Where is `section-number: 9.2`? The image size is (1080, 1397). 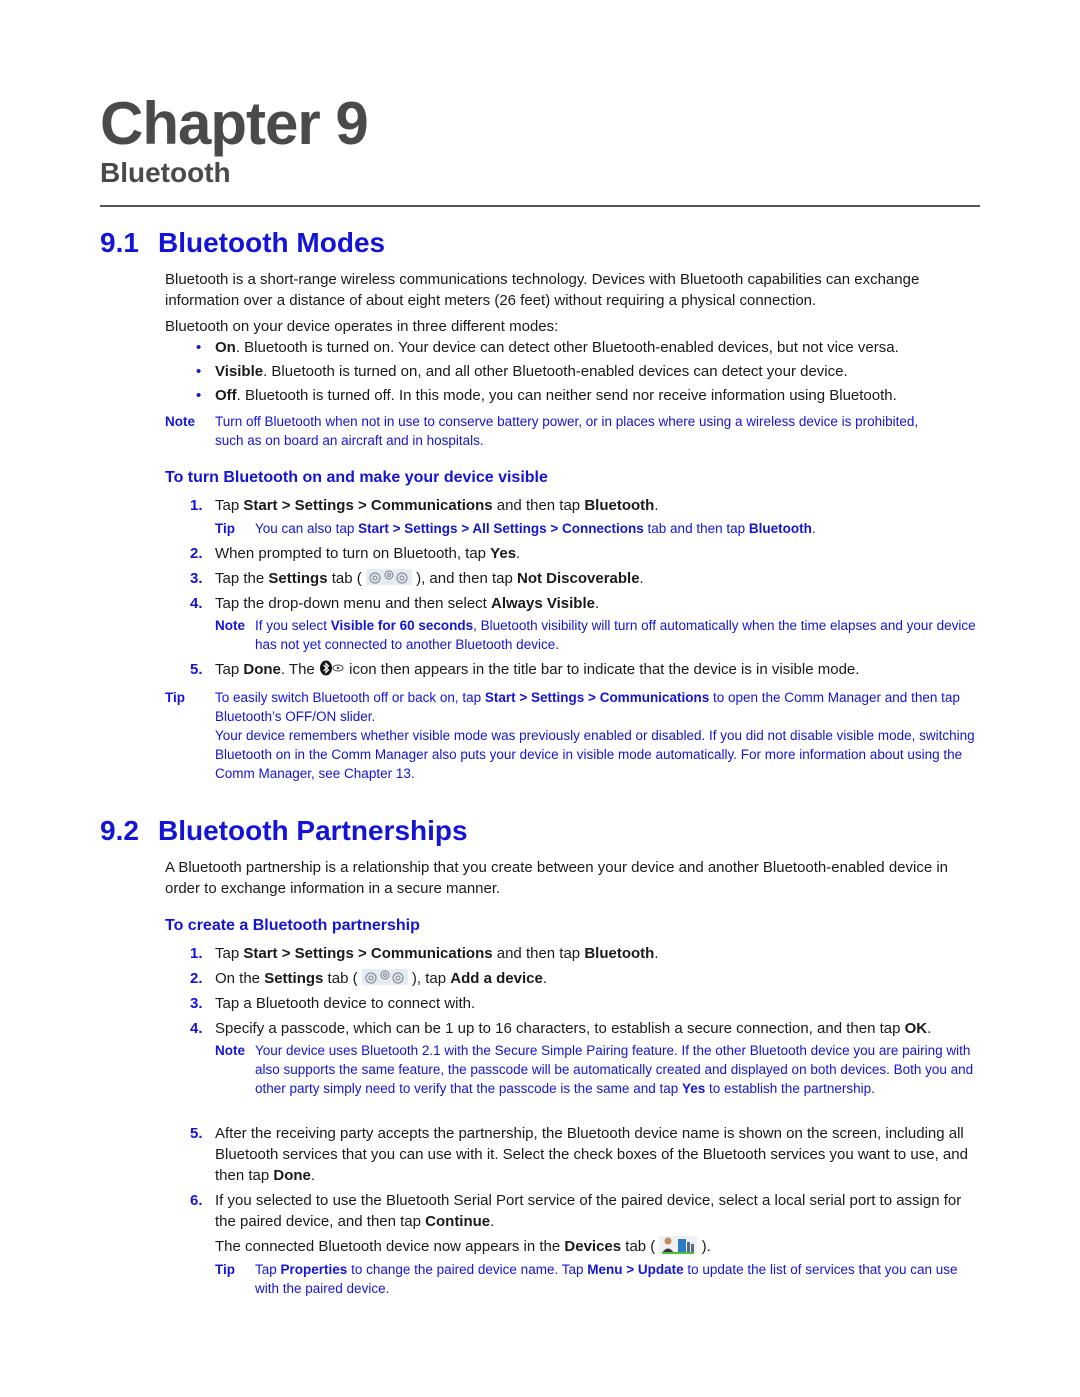 section-number: 9.2 is located at coordinates (119, 830).